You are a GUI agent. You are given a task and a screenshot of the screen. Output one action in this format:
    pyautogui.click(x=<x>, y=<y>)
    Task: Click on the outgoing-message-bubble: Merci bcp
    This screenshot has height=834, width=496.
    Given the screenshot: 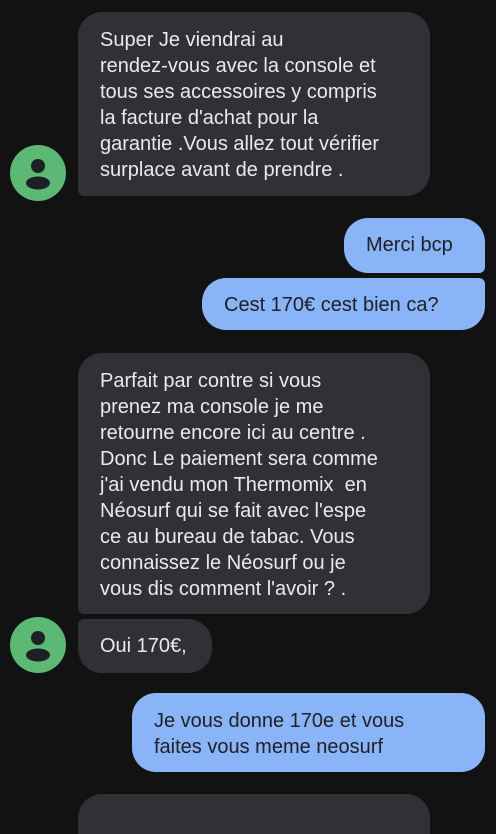 What is the action you would take?
    pyautogui.click(x=414, y=245)
    